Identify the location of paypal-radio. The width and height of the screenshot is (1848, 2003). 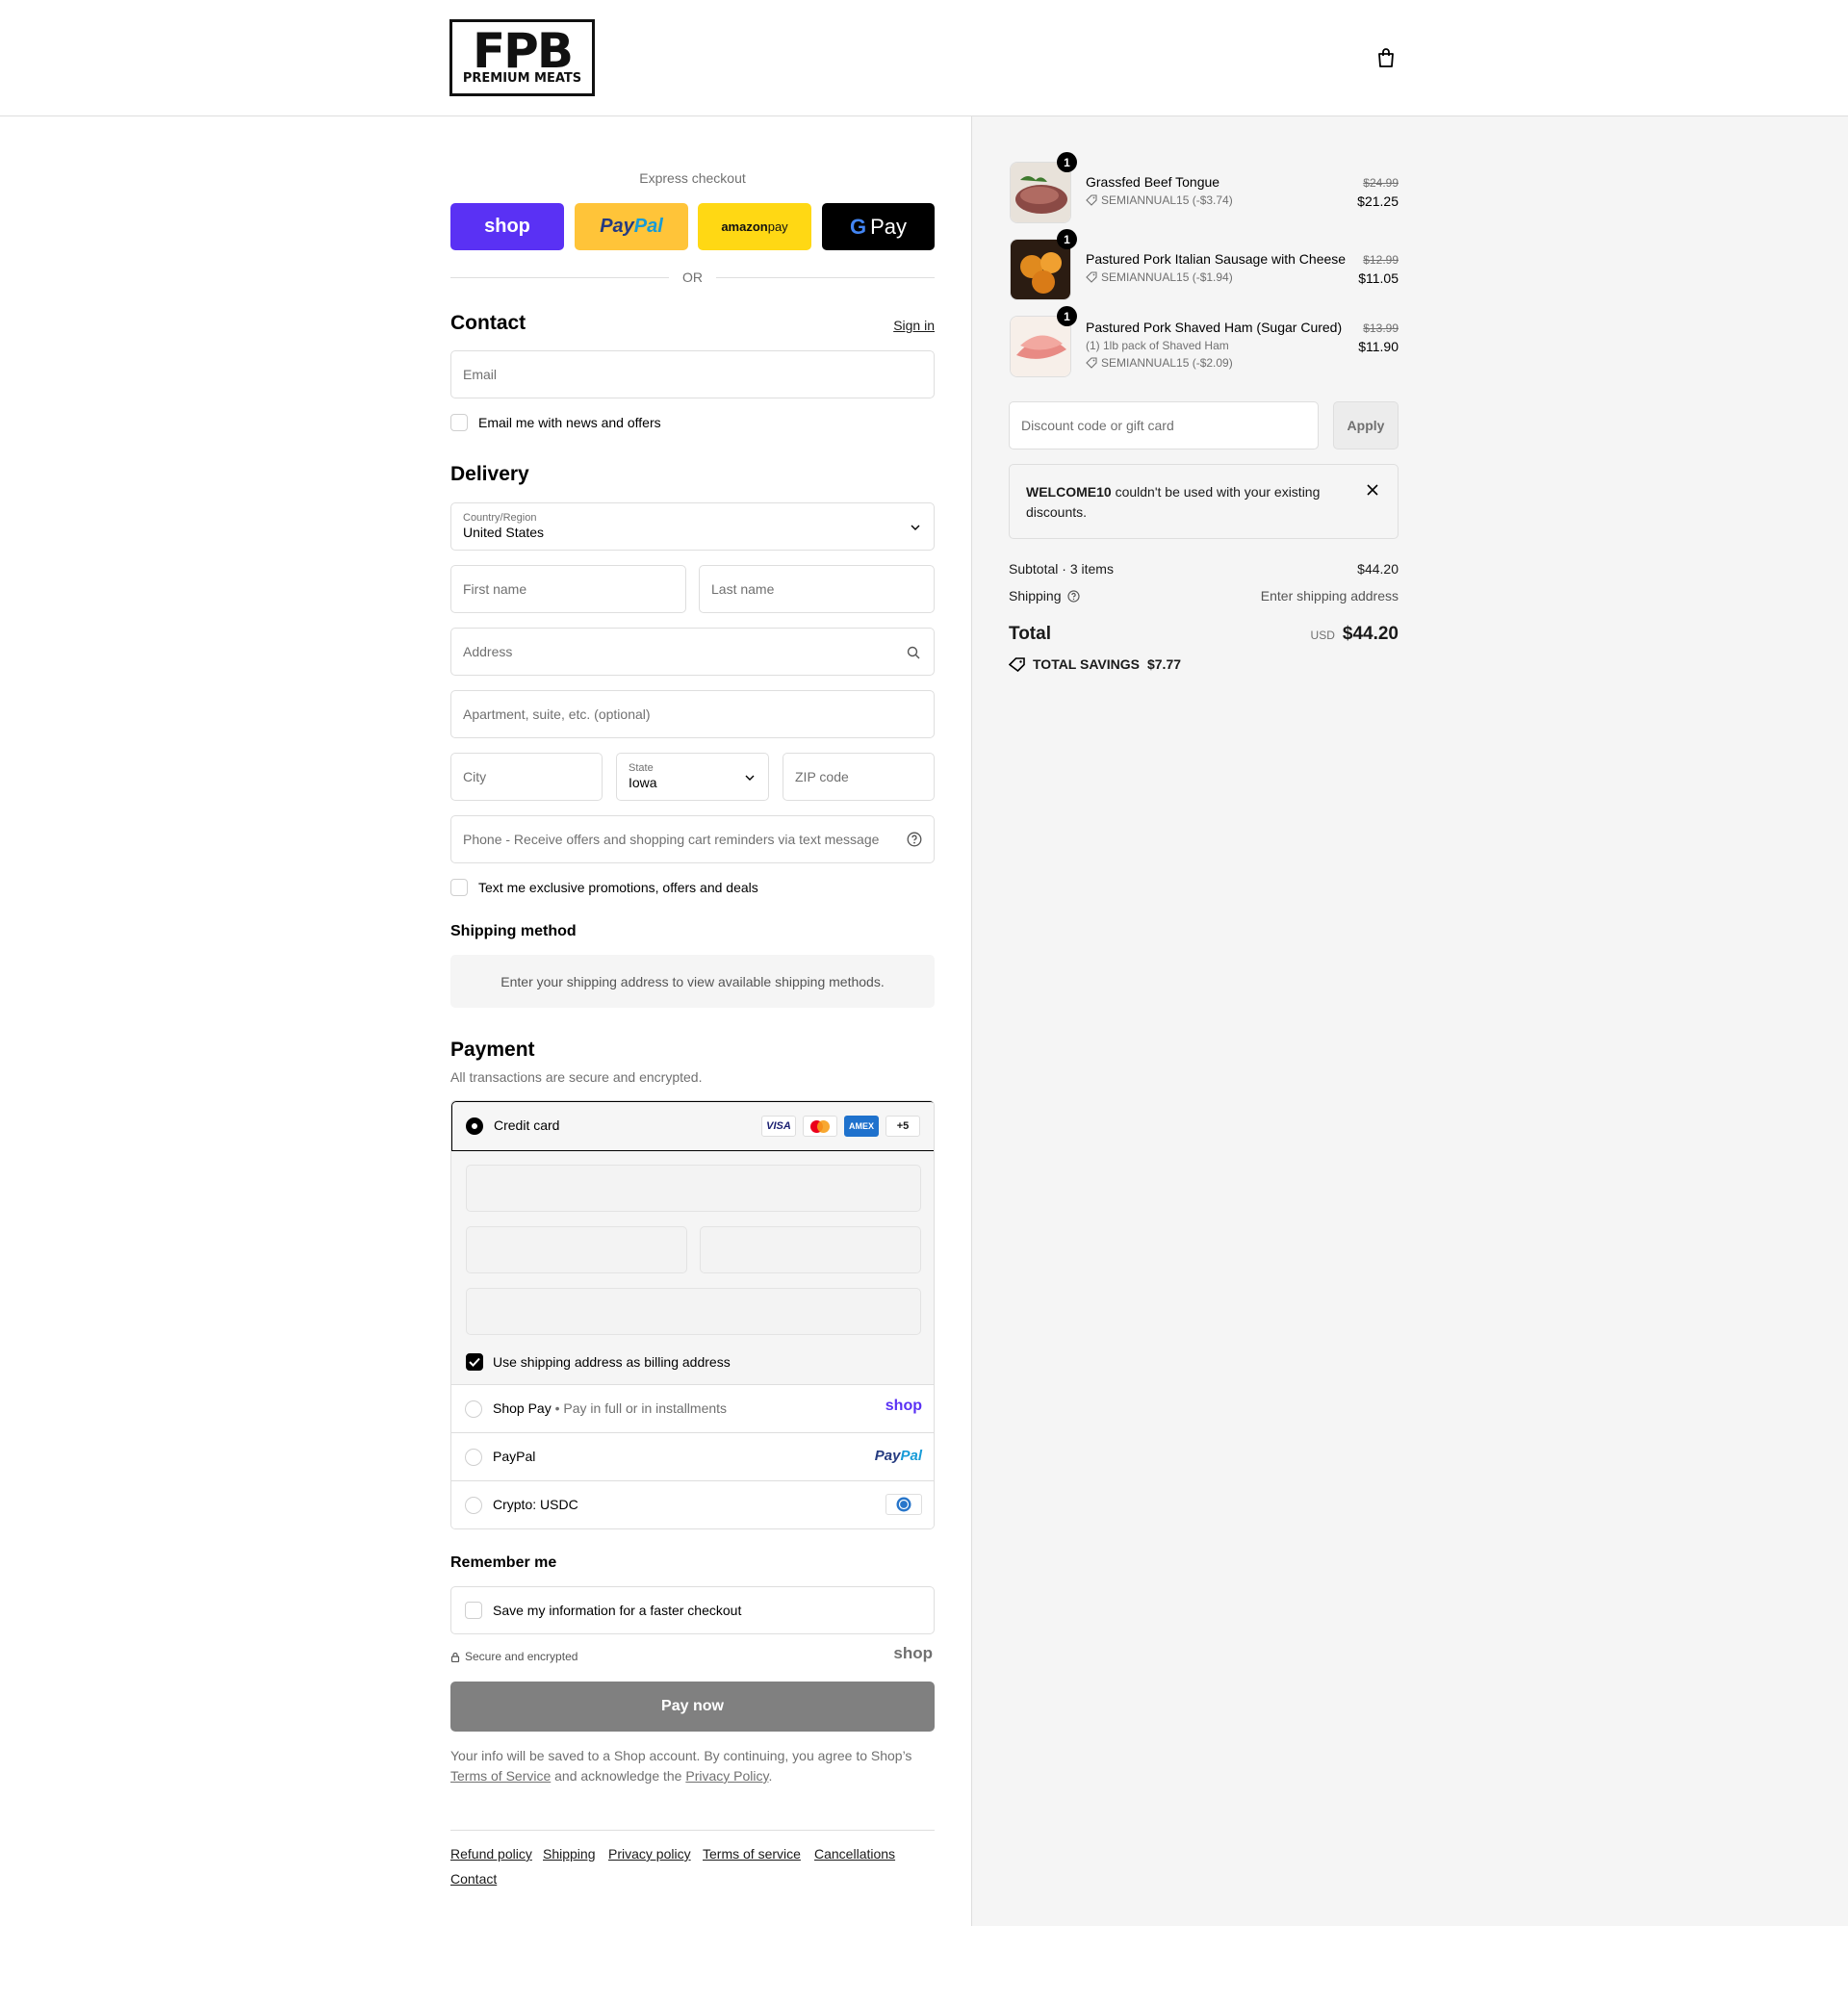
(473, 1458).